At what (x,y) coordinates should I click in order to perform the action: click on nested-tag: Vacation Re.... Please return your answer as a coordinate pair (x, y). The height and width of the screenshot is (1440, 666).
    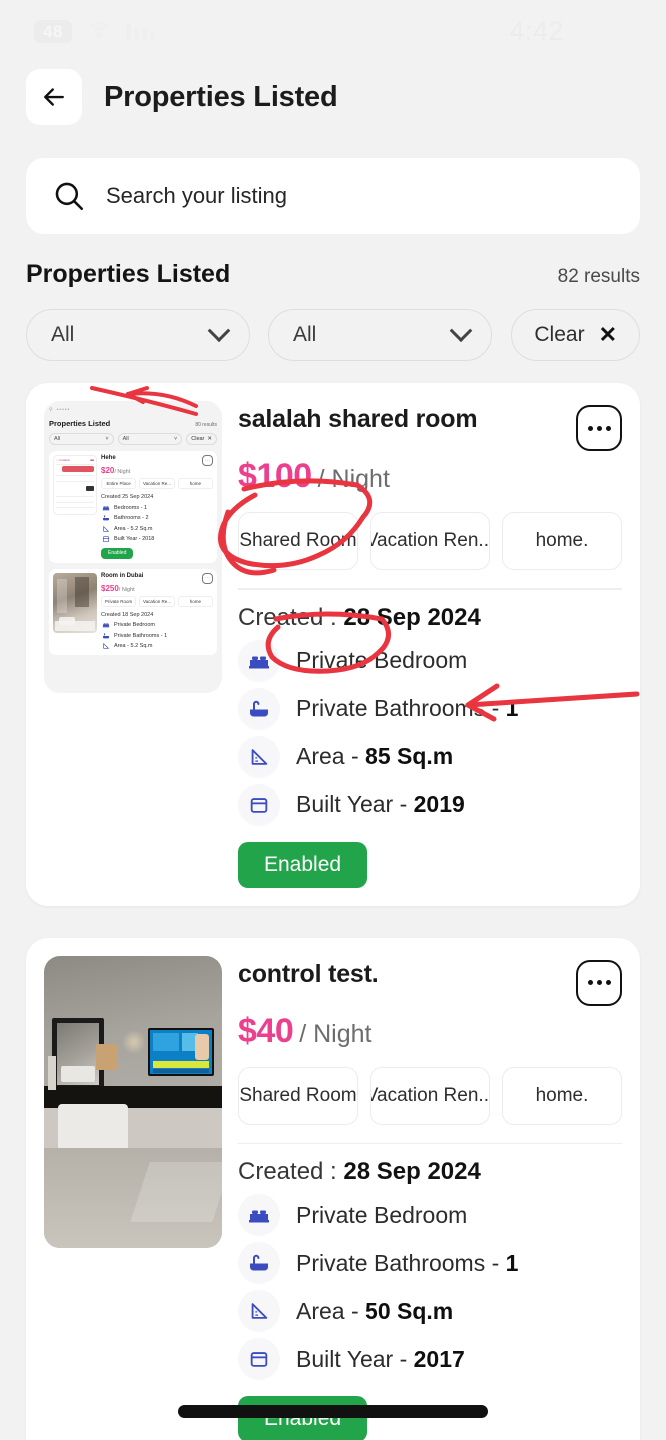
    Looking at the image, I should click on (157, 601).